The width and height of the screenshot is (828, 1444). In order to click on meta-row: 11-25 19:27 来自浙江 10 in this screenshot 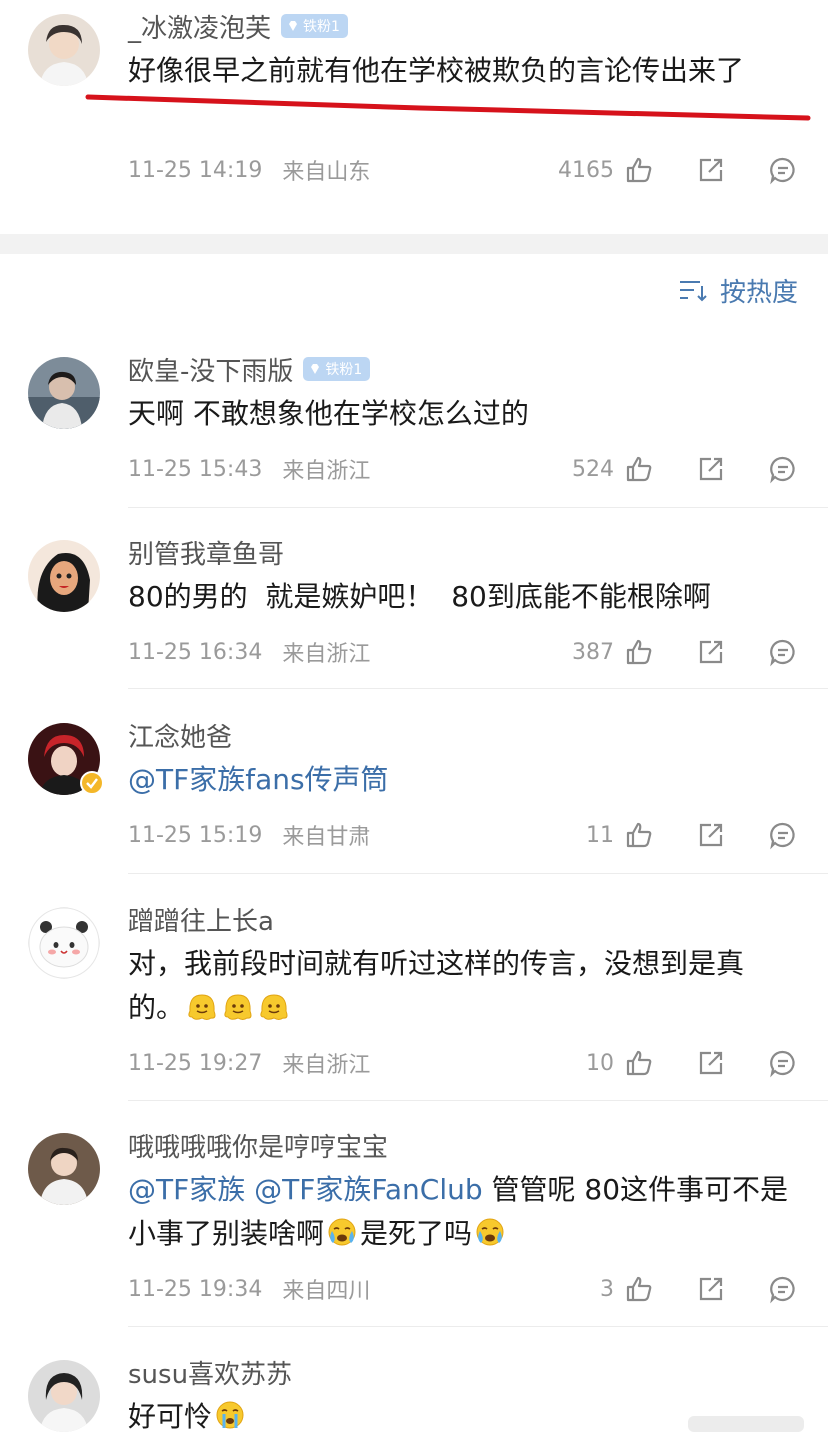, I will do `click(463, 1063)`.